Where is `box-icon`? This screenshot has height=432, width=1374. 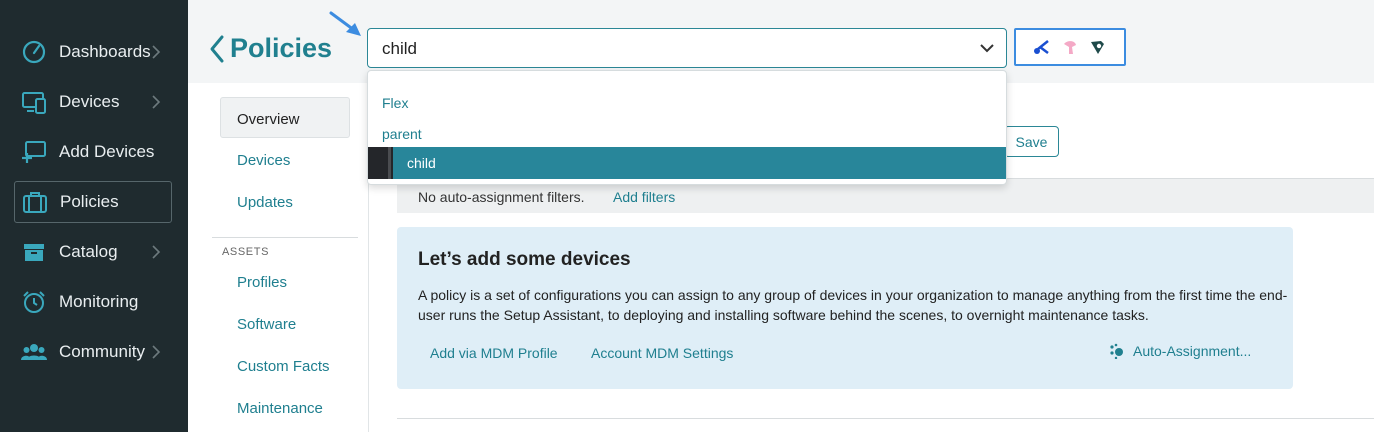
box-icon is located at coordinates (34, 252).